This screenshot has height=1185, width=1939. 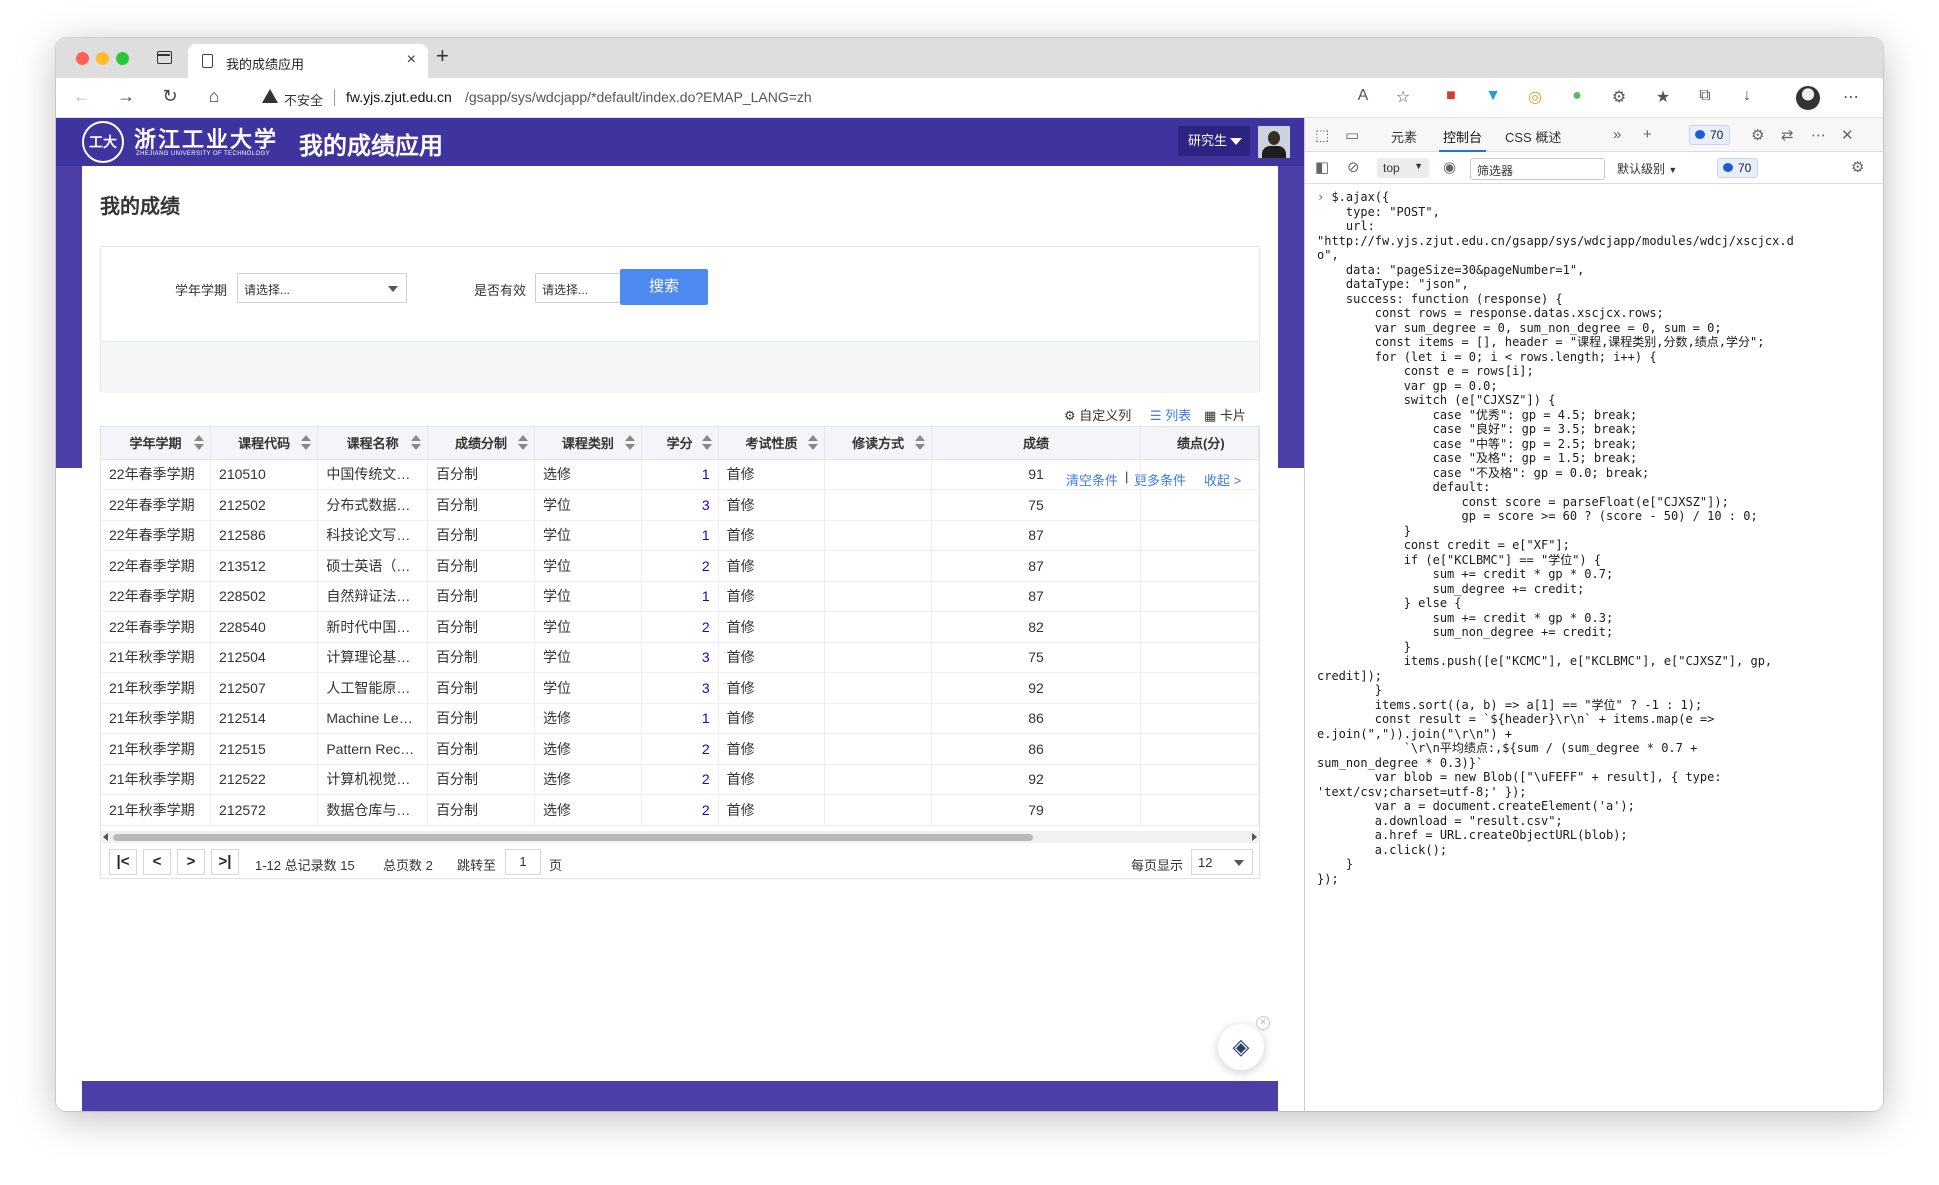 What do you see at coordinates (680, 443) in the screenshot?
I see `column-header: 学分` at bounding box center [680, 443].